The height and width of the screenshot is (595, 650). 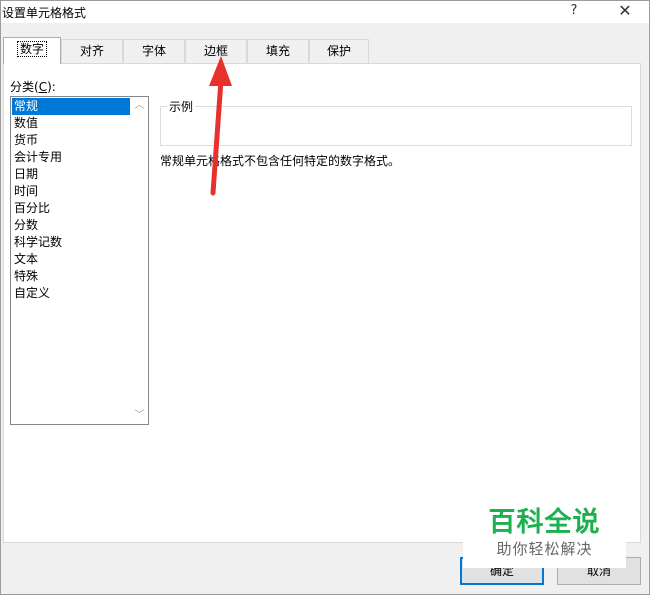 I want to click on category-item-scientific: 科学记数, so click(x=71, y=242).